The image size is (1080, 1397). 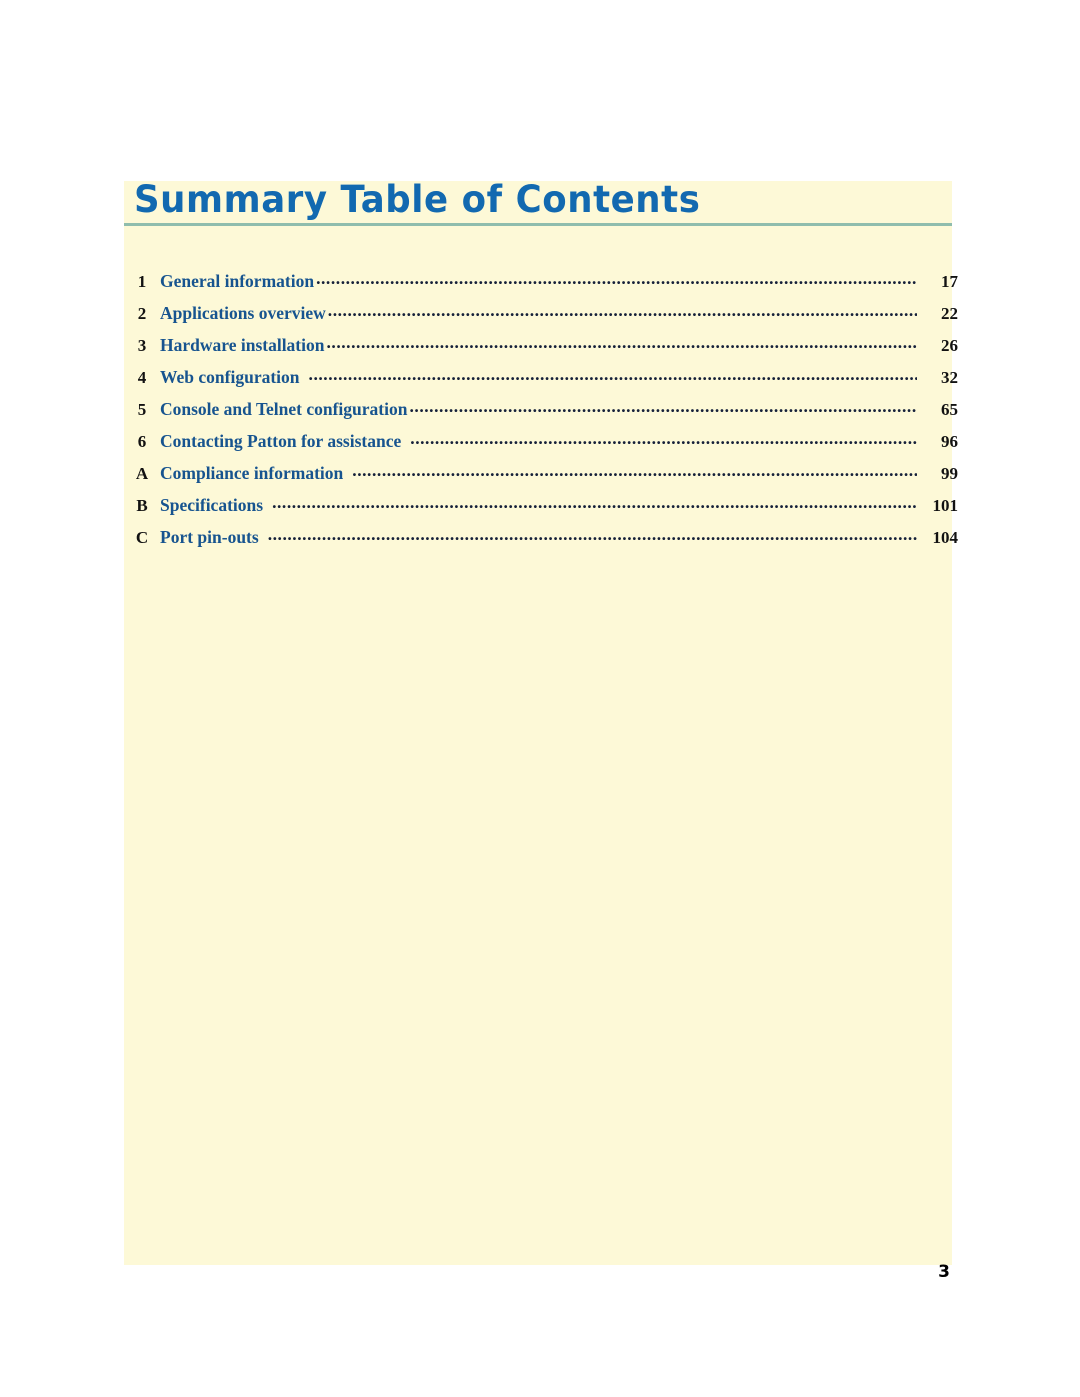 What do you see at coordinates (209, 537) in the screenshot?
I see `toc-entry-label: Port pin-outs` at bounding box center [209, 537].